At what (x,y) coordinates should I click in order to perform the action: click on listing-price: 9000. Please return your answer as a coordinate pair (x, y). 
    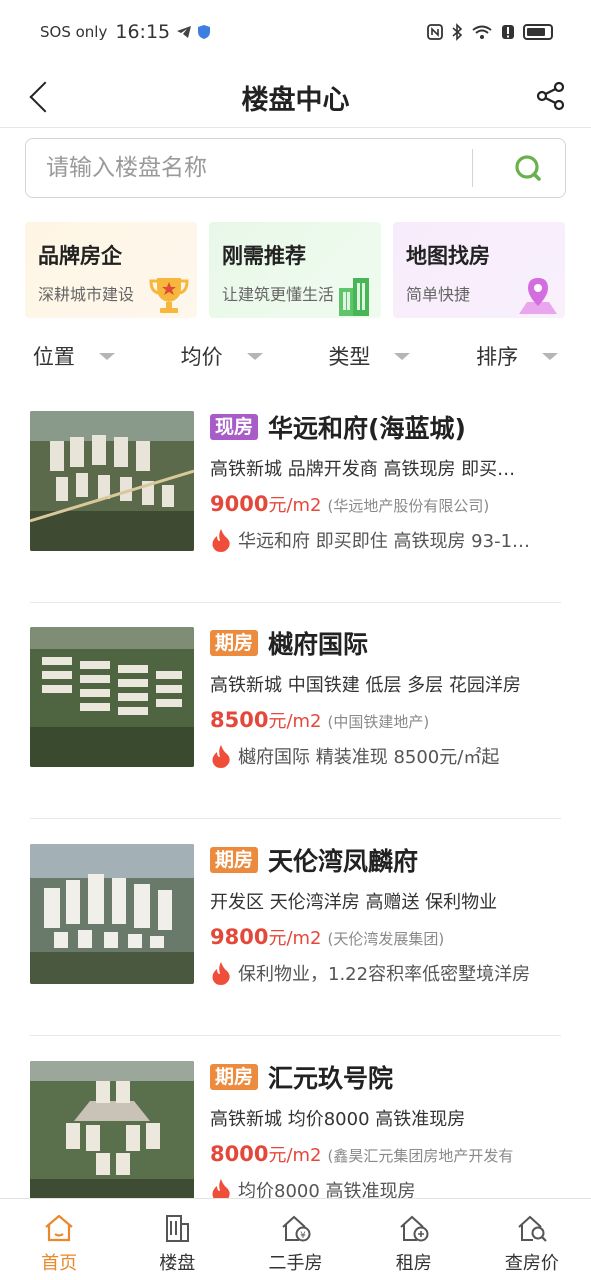
    Looking at the image, I should click on (239, 504).